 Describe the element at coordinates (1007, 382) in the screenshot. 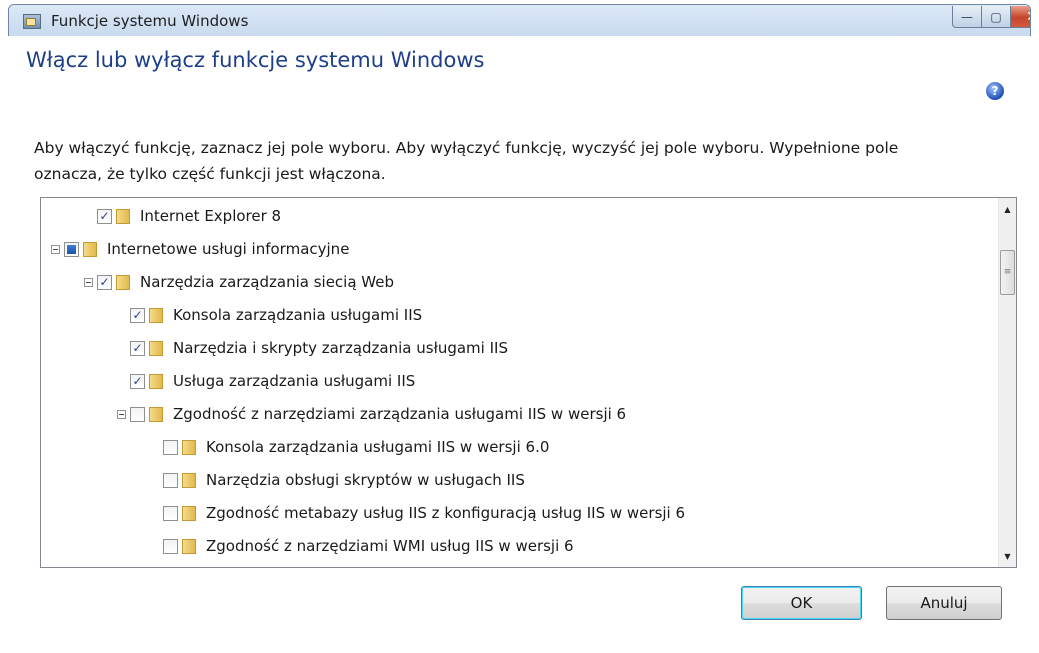

I see `vertical-scrollbar: ▲ ≡ ▼` at that location.